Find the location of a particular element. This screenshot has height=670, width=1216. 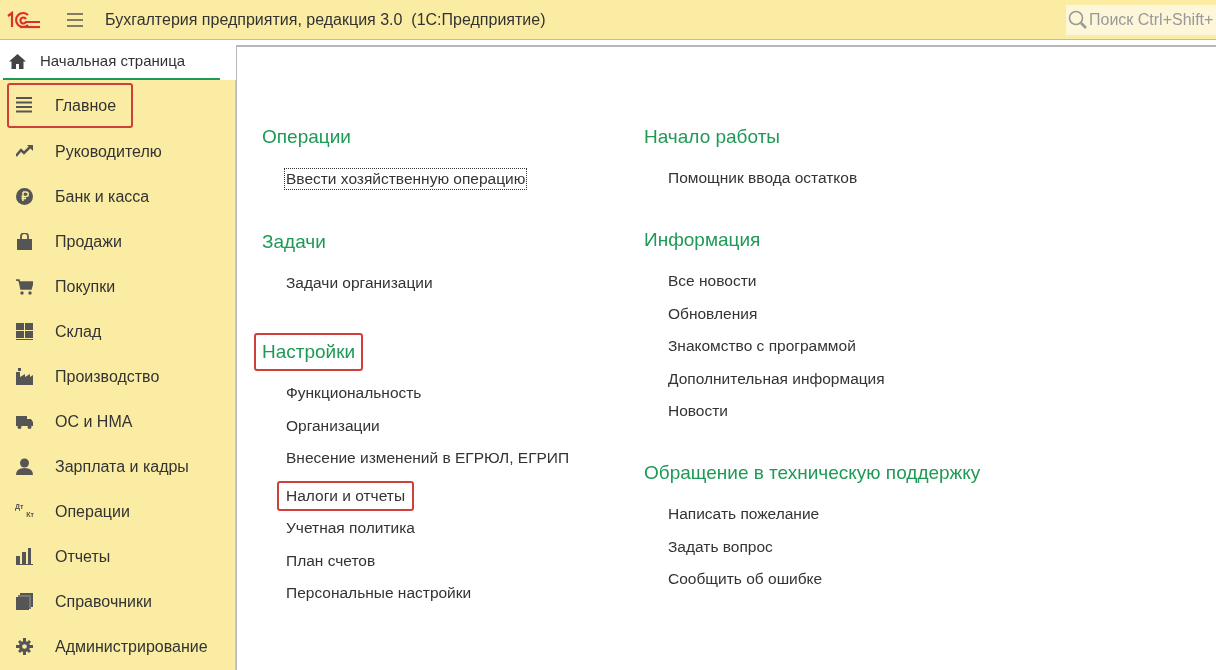

link: Налоги и отчеты is located at coordinates (346, 495).